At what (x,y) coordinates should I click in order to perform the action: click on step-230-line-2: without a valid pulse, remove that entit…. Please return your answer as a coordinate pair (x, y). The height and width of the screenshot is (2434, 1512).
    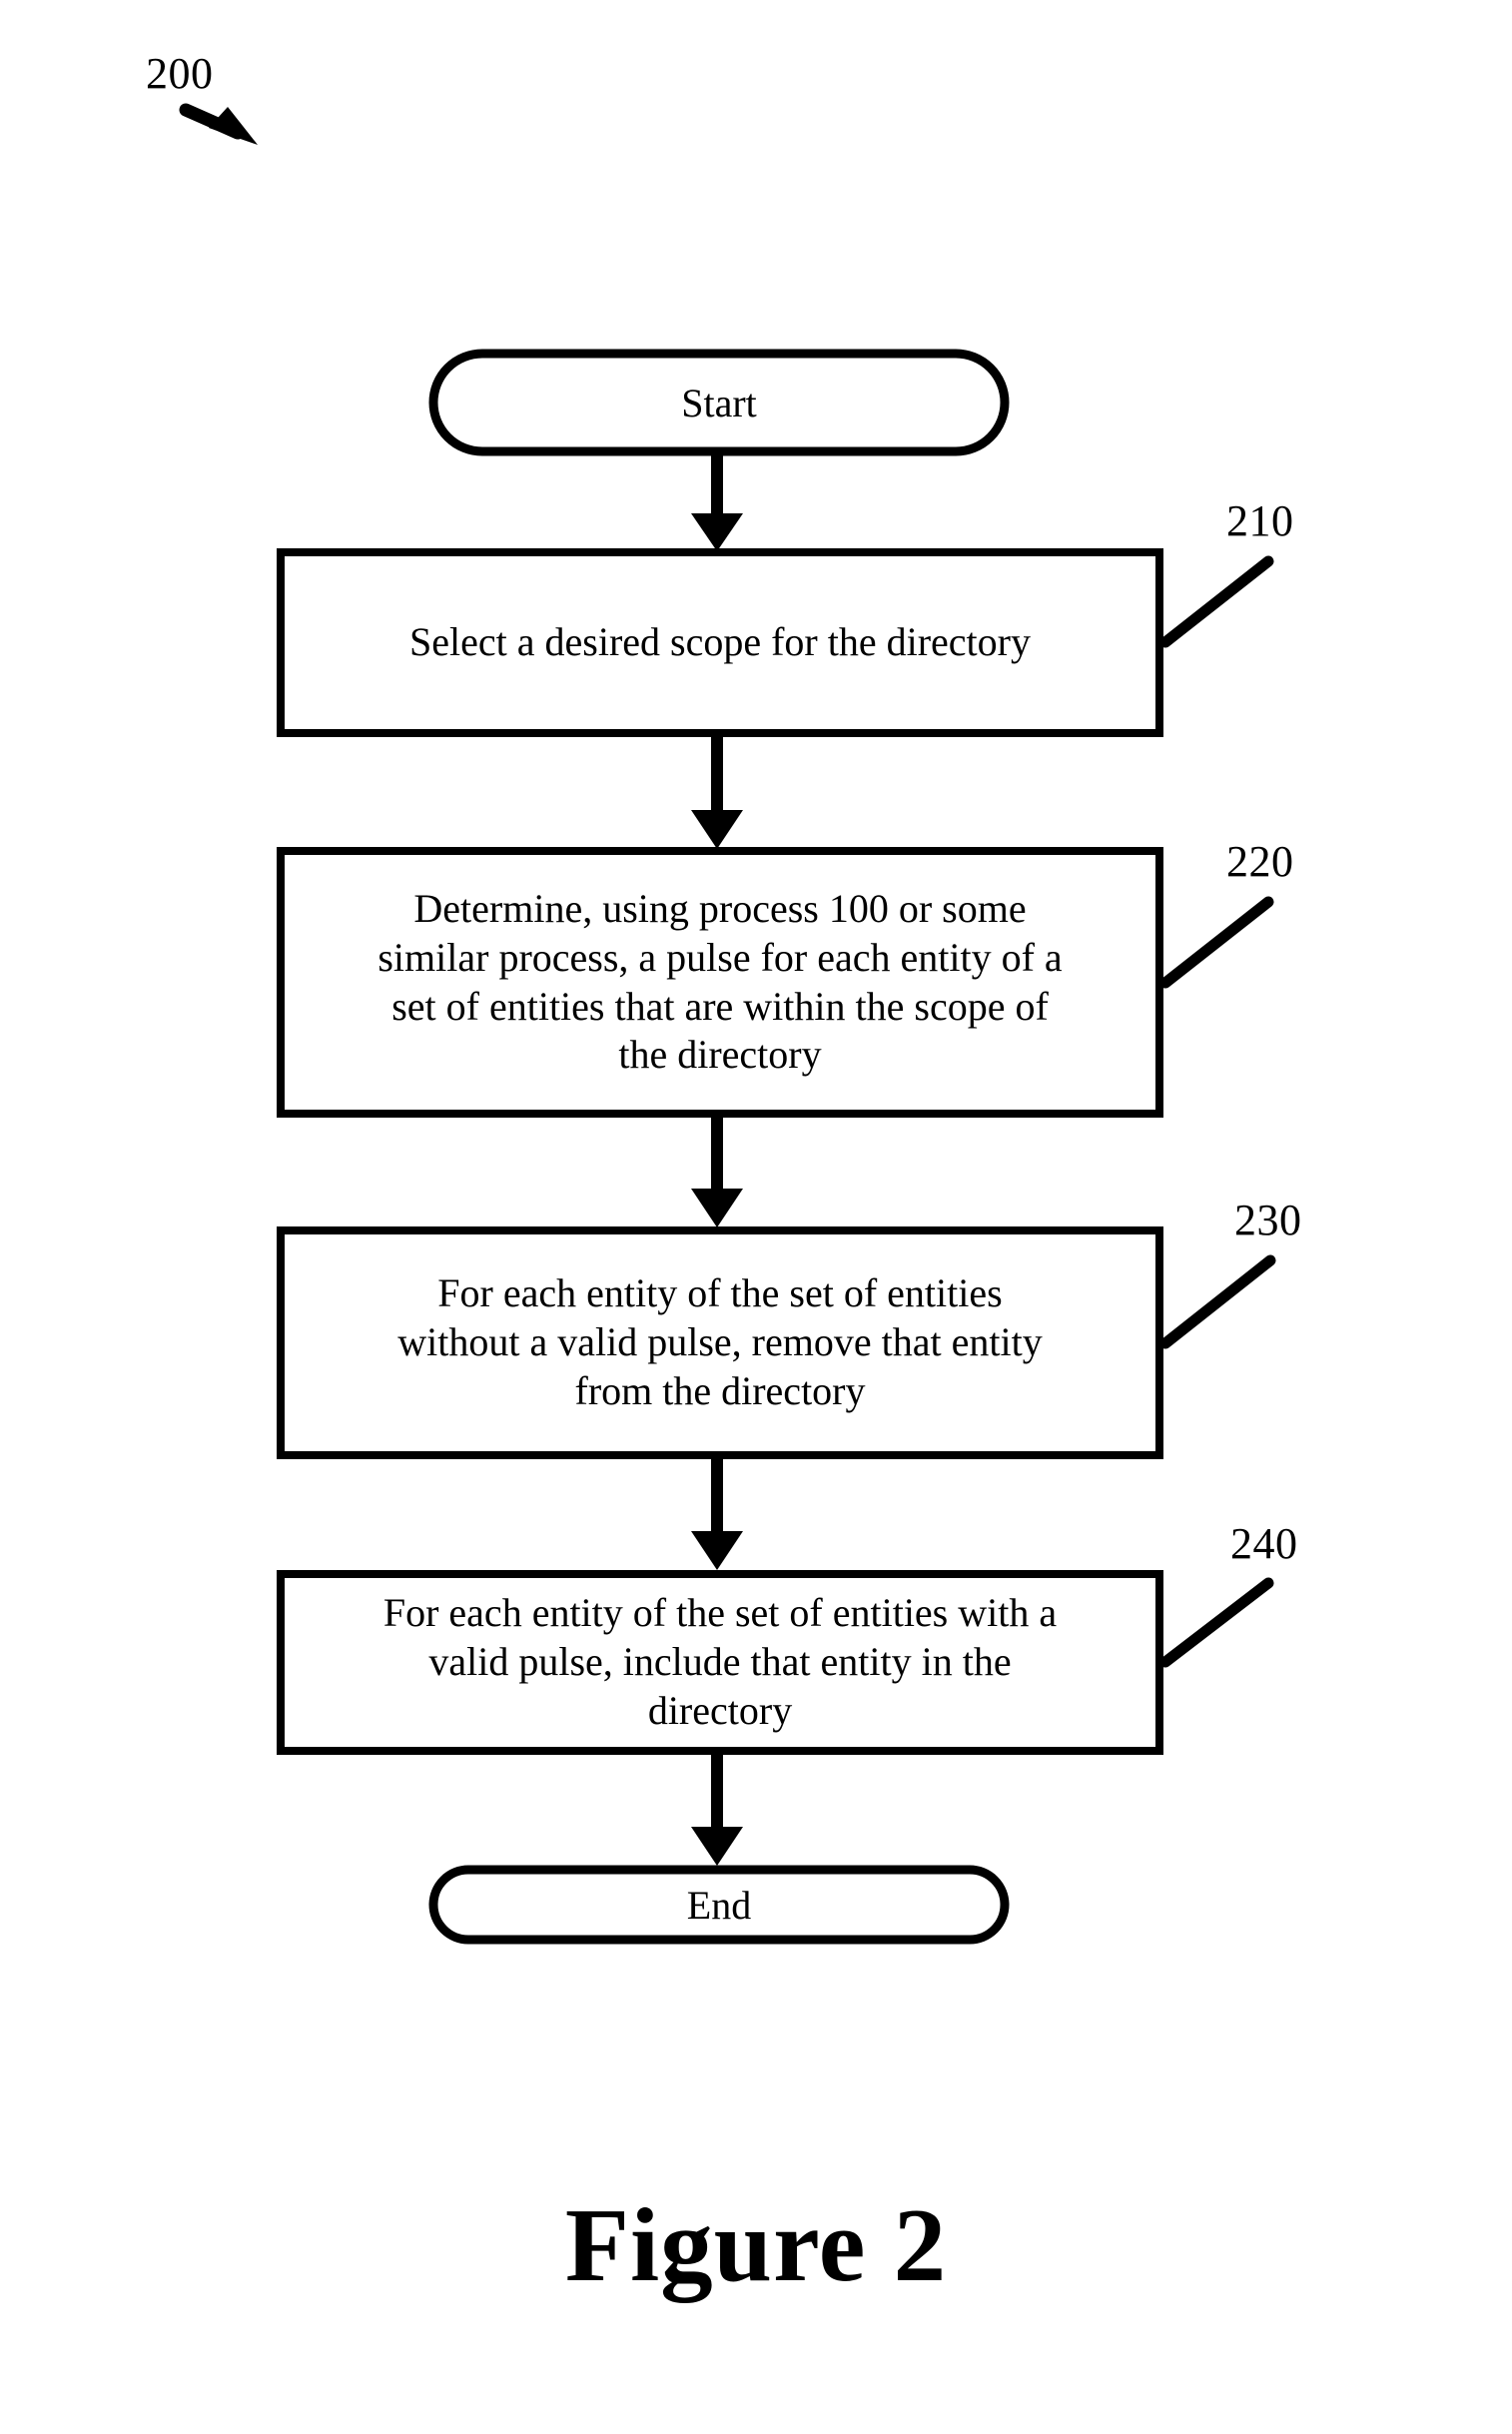
    Looking at the image, I should click on (720, 1342).